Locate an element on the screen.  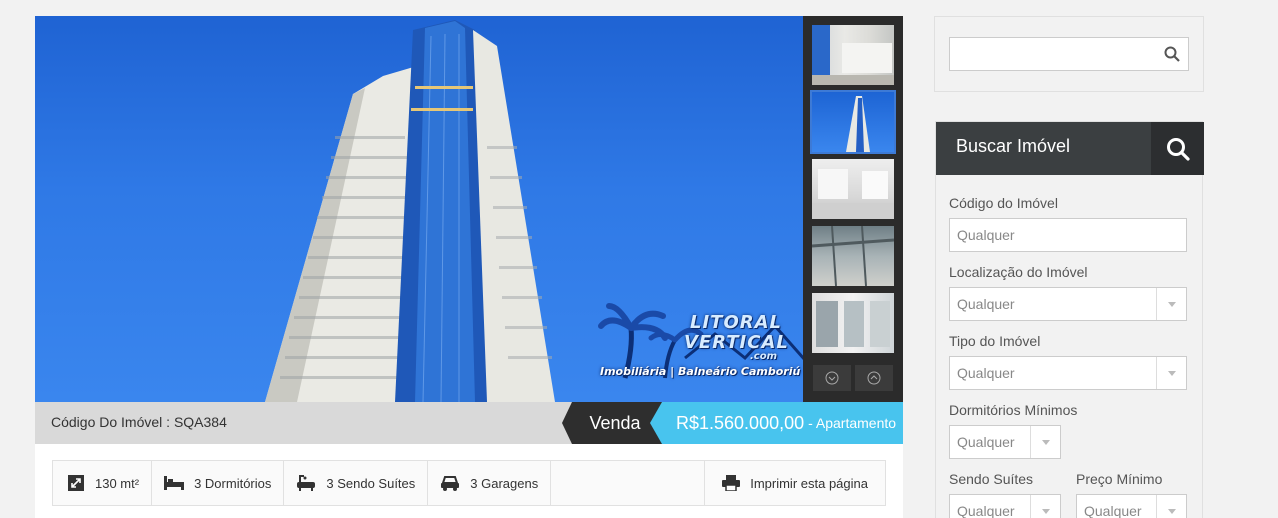
tipo-select: Qualquer is located at coordinates (1068, 373).